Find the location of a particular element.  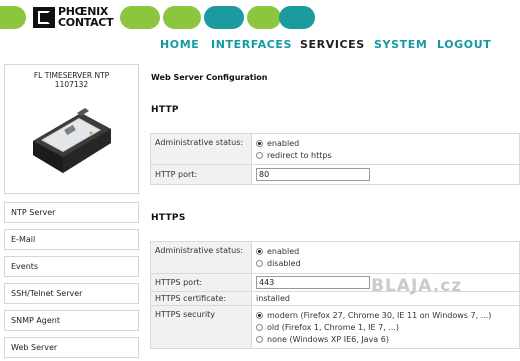

page-title: Web Server Configuration is located at coordinates (209, 77).